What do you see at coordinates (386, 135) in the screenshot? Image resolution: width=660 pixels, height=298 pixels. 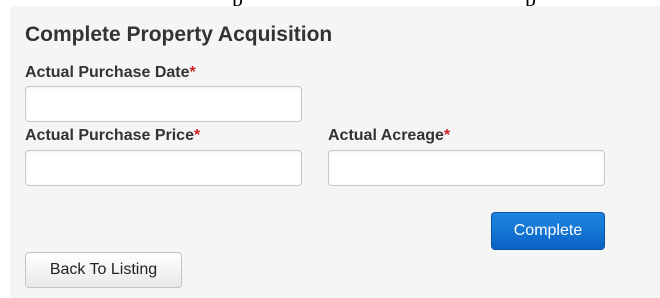 I see `acreage-label-text: Actual Acreage` at bounding box center [386, 135].